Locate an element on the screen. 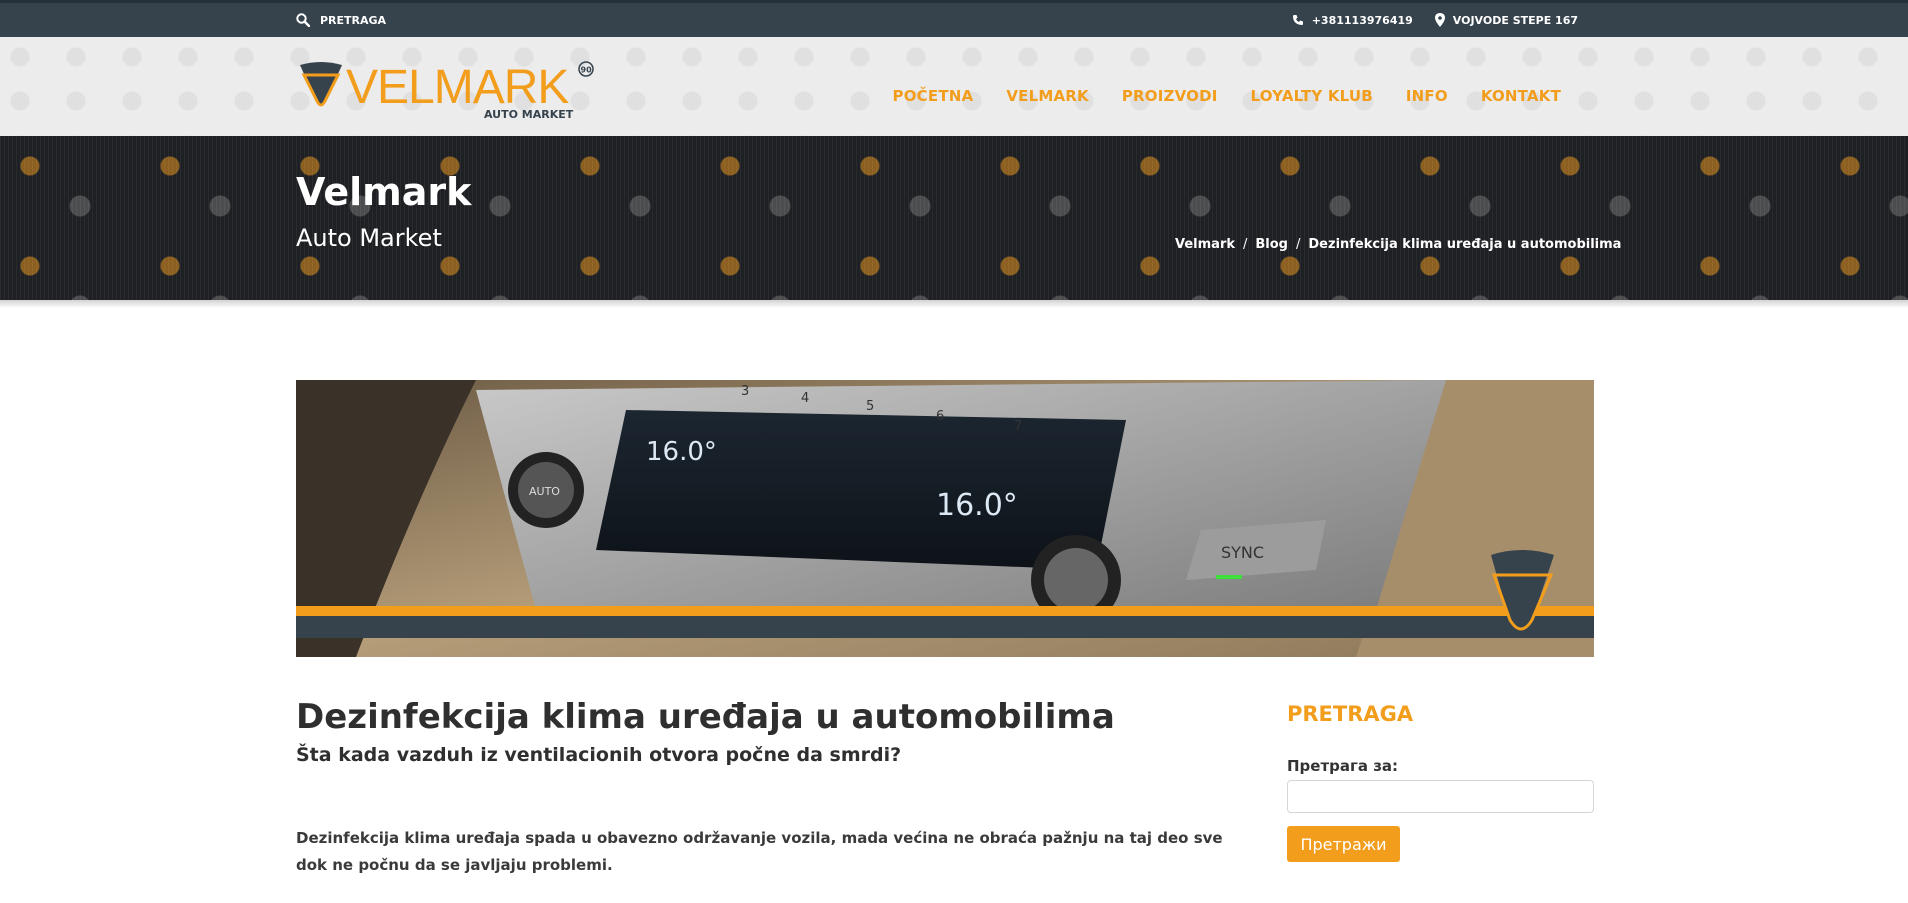 The width and height of the screenshot is (1908, 903). auto-knob-label: AUTO is located at coordinates (544, 491).